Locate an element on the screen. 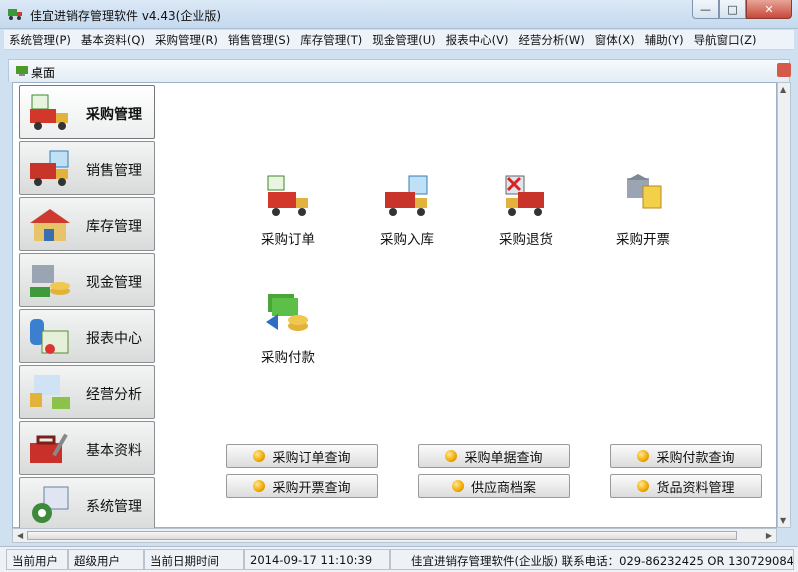  tile-label-stock-in: 采购入库 is located at coordinates (407, 240).